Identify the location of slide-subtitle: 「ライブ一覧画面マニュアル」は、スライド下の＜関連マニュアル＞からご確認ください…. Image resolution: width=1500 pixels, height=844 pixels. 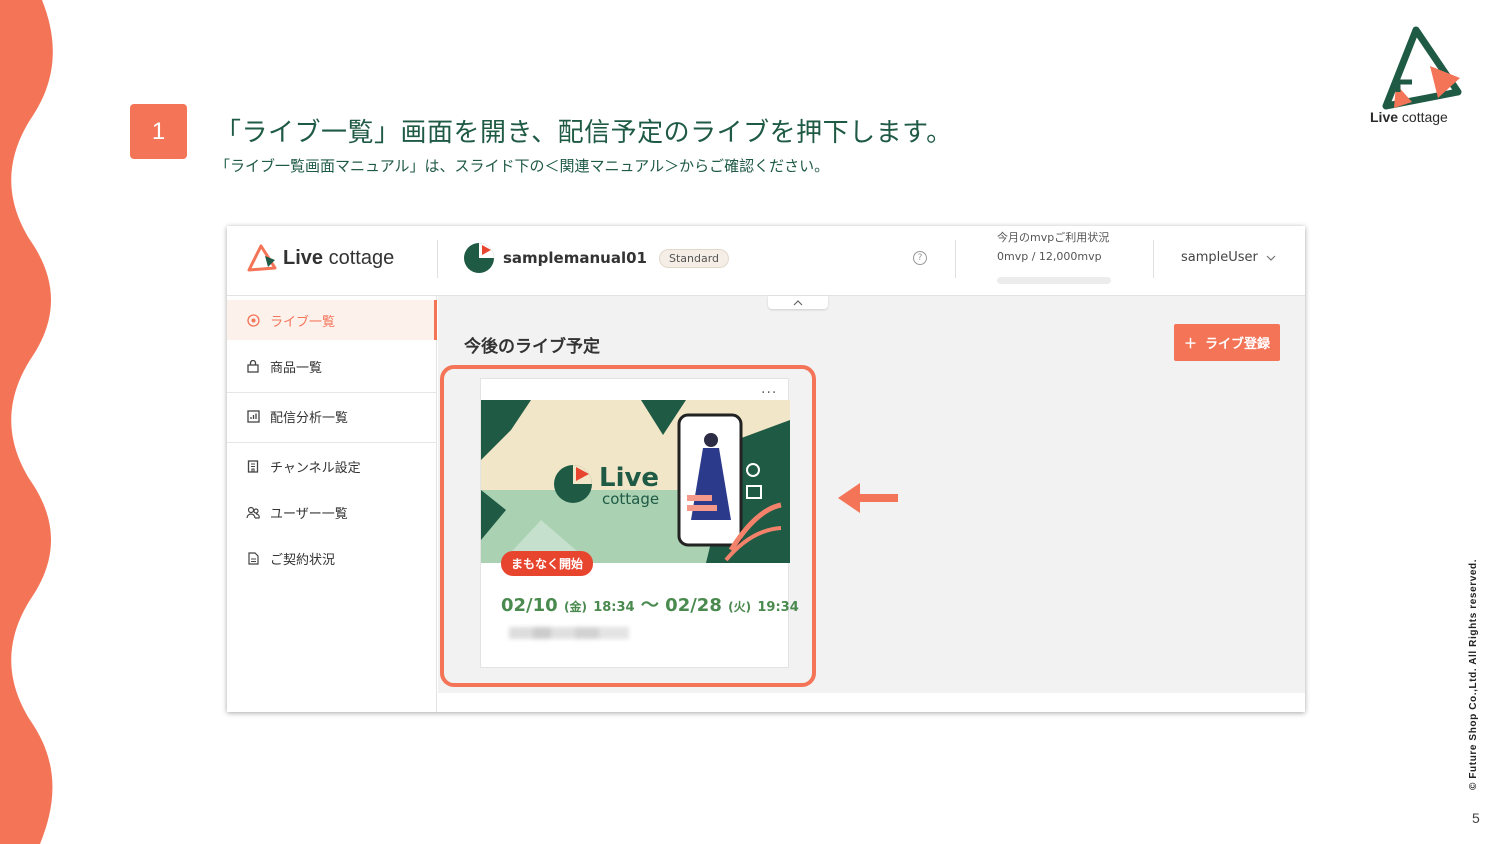
(522, 166).